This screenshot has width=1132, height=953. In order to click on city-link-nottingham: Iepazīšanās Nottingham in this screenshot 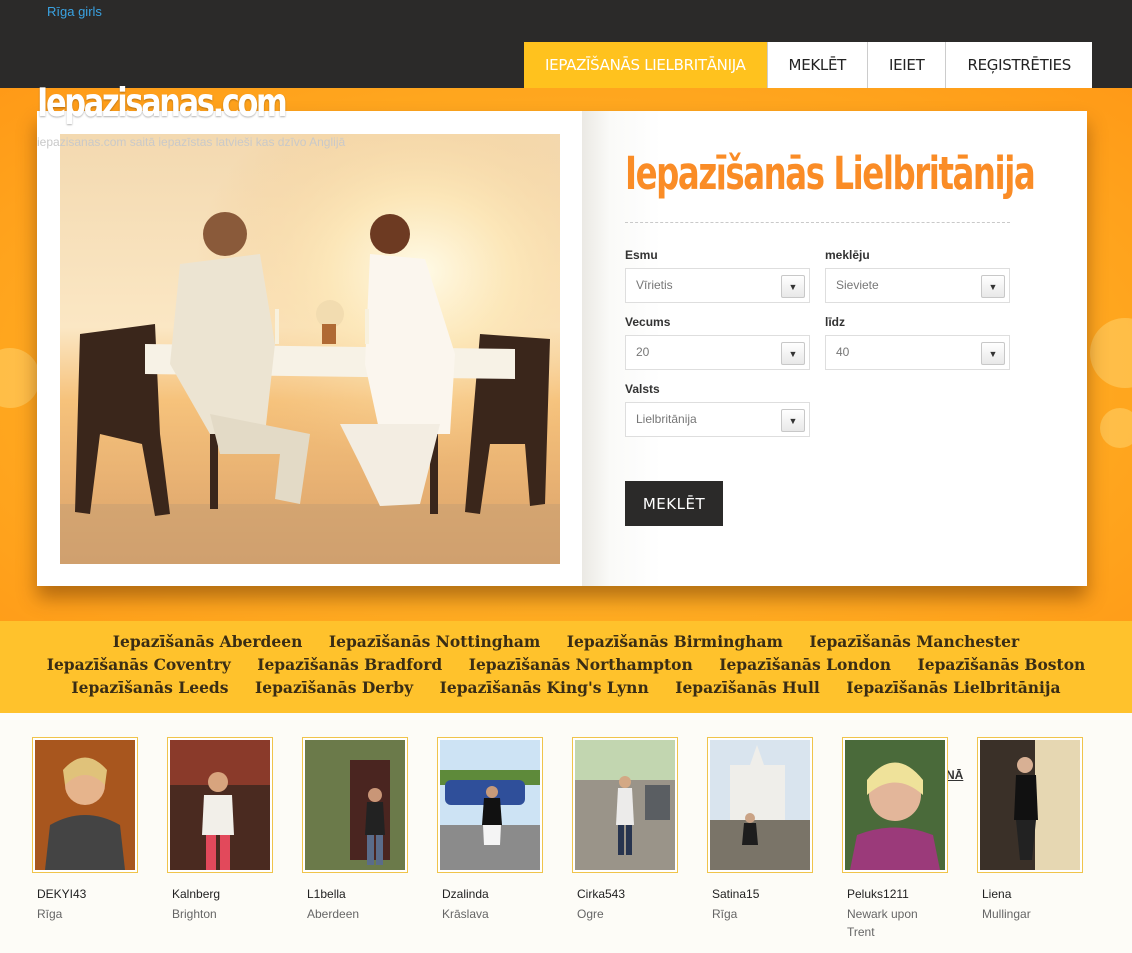, I will do `click(434, 641)`.